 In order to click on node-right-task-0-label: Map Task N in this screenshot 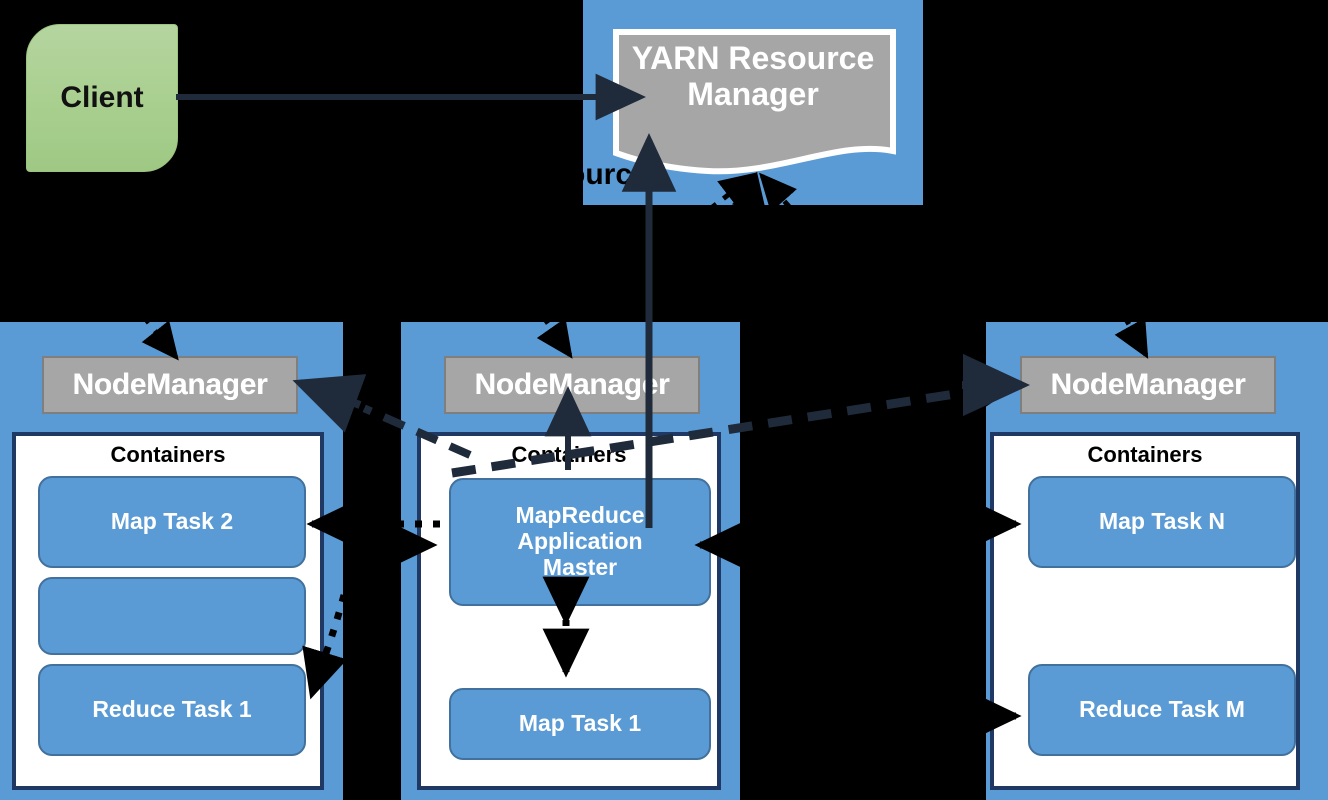, I will do `click(1162, 521)`.